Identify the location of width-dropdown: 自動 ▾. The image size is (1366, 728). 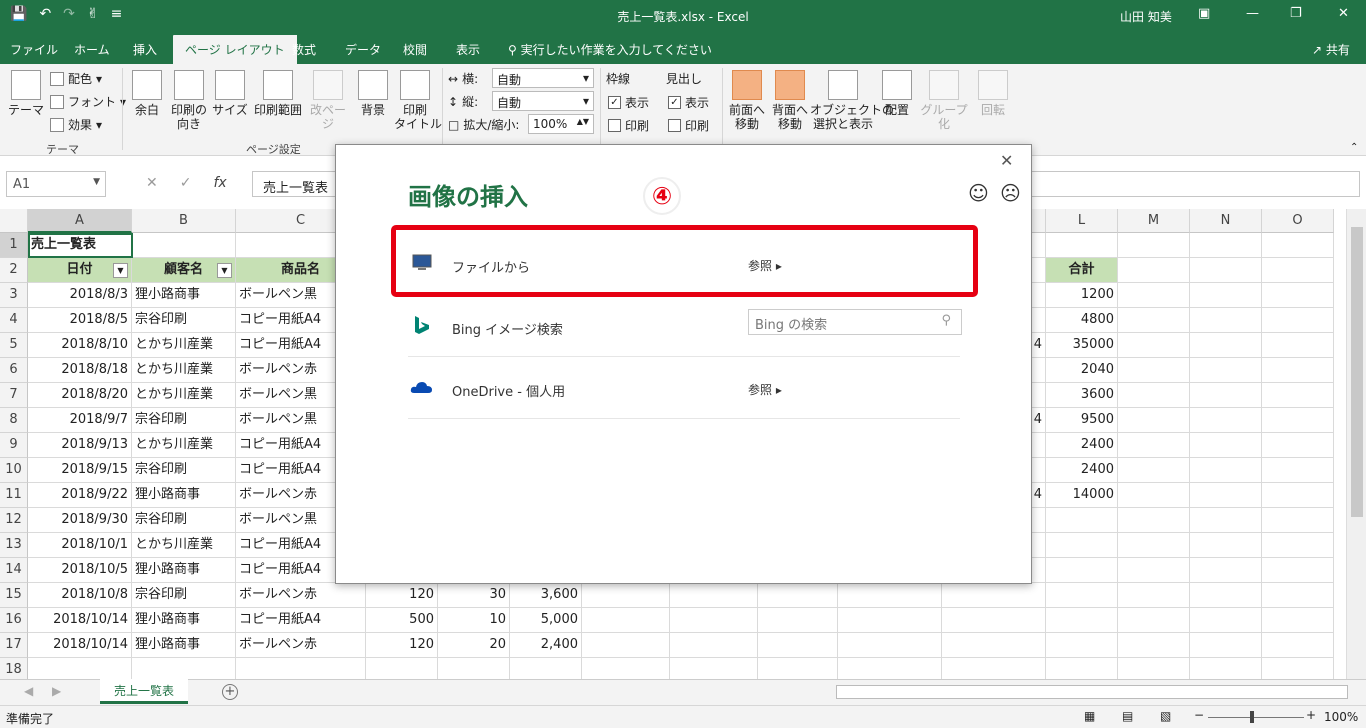
(543, 78).